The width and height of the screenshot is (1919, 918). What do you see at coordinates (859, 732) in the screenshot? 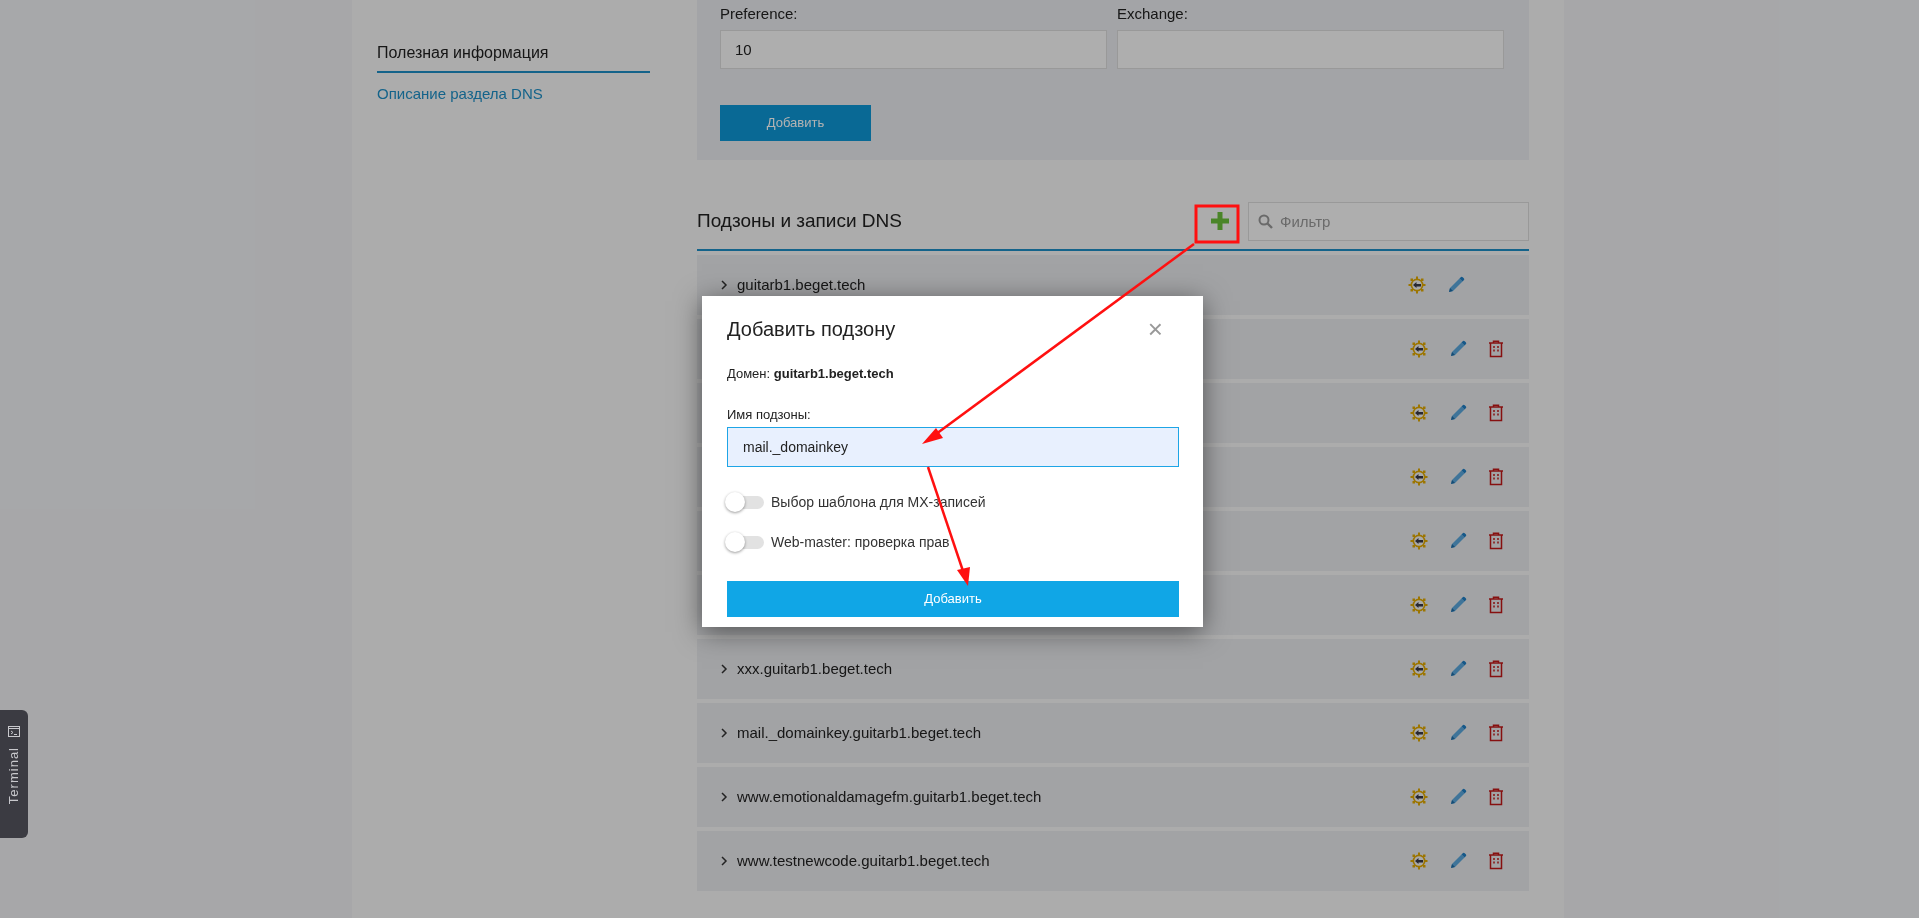
I see `record-name: mail._domainkey.guitarb1.beget.tech` at bounding box center [859, 732].